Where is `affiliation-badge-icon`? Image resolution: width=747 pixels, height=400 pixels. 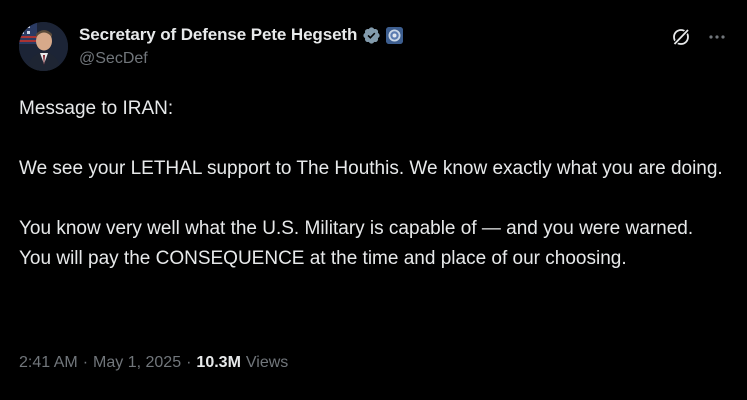 affiliation-badge-icon is located at coordinates (395, 35).